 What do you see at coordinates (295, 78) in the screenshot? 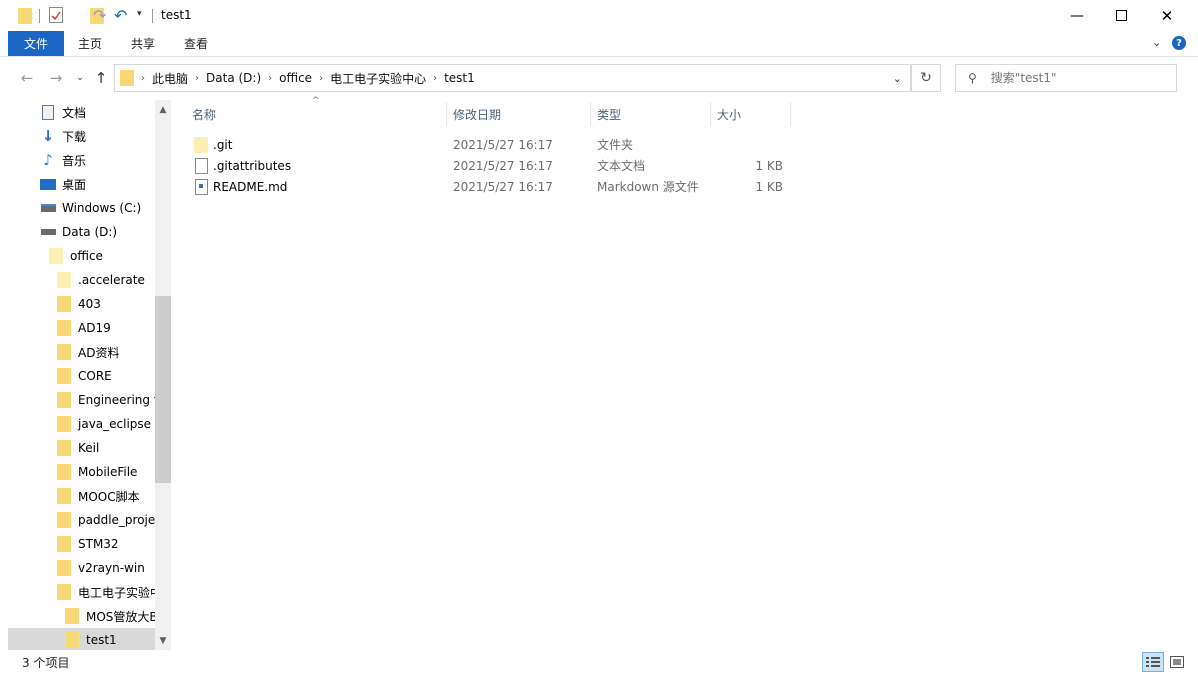
I see `breadcrumb-office: office` at bounding box center [295, 78].